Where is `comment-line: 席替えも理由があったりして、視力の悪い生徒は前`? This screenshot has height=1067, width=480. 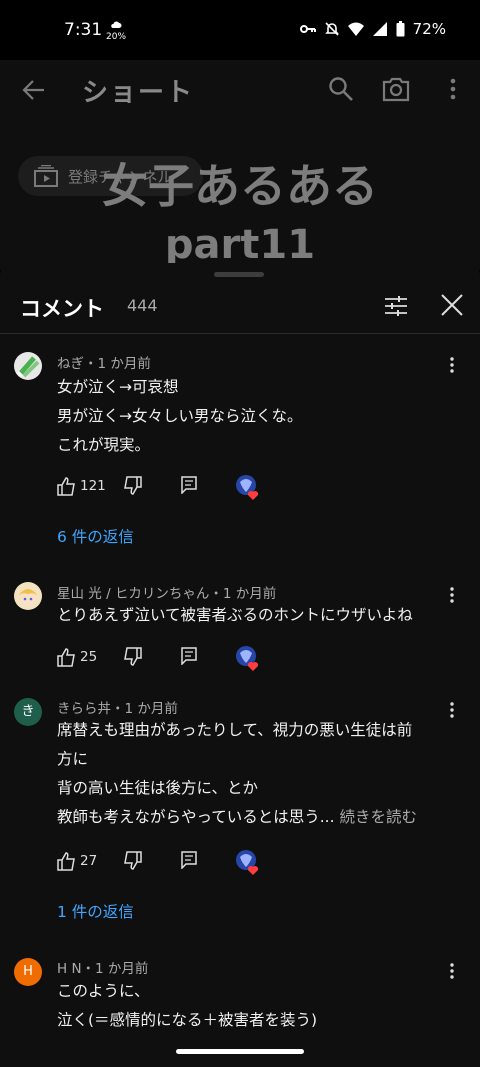
comment-line: 席替えも理由があったりして、視力の悪い生徒は前 is located at coordinates (235, 730).